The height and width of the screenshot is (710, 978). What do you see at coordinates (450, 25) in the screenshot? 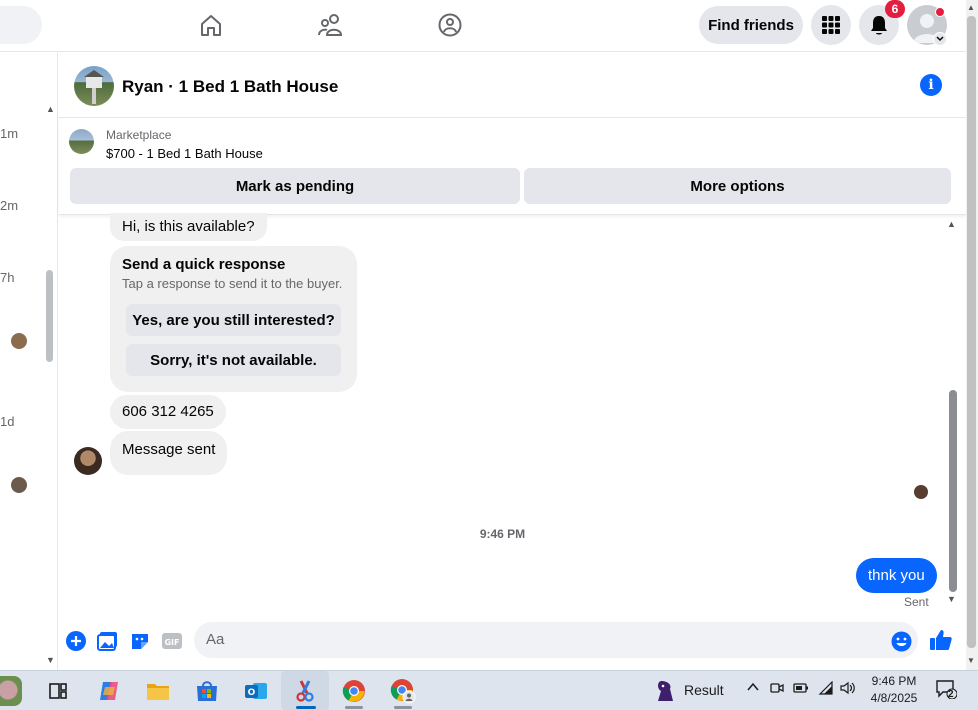
I see `groups-icon` at bounding box center [450, 25].